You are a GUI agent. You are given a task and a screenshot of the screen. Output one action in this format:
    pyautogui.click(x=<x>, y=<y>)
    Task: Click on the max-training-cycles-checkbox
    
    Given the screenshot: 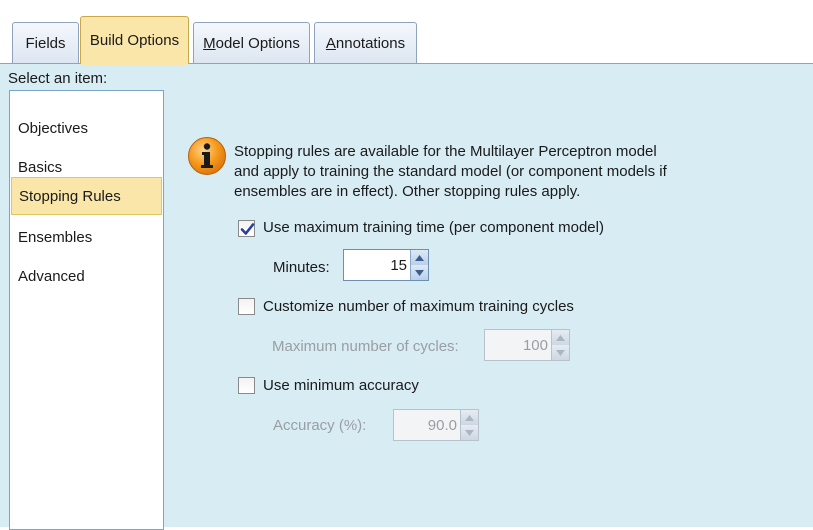 What is the action you would take?
    pyautogui.click(x=246, y=306)
    